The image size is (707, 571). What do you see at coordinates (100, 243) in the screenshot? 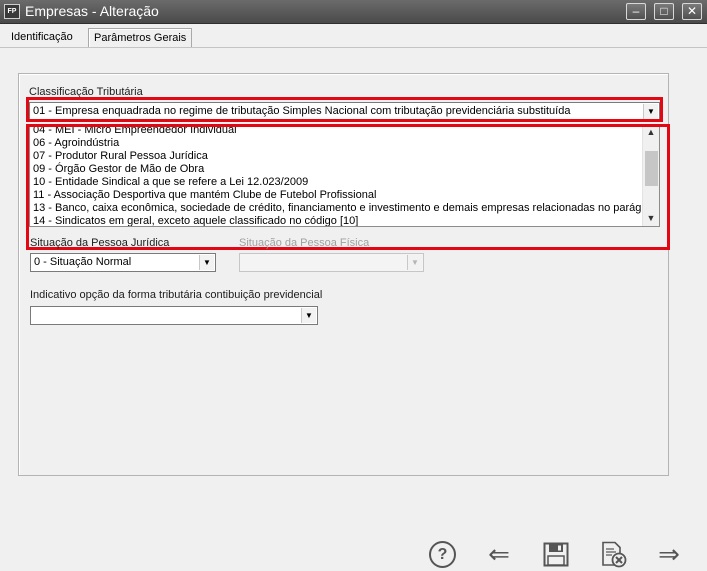
I see `situacao-pj-label: Situação da Pessoa Jurídica` at bounding box center [100, 243].